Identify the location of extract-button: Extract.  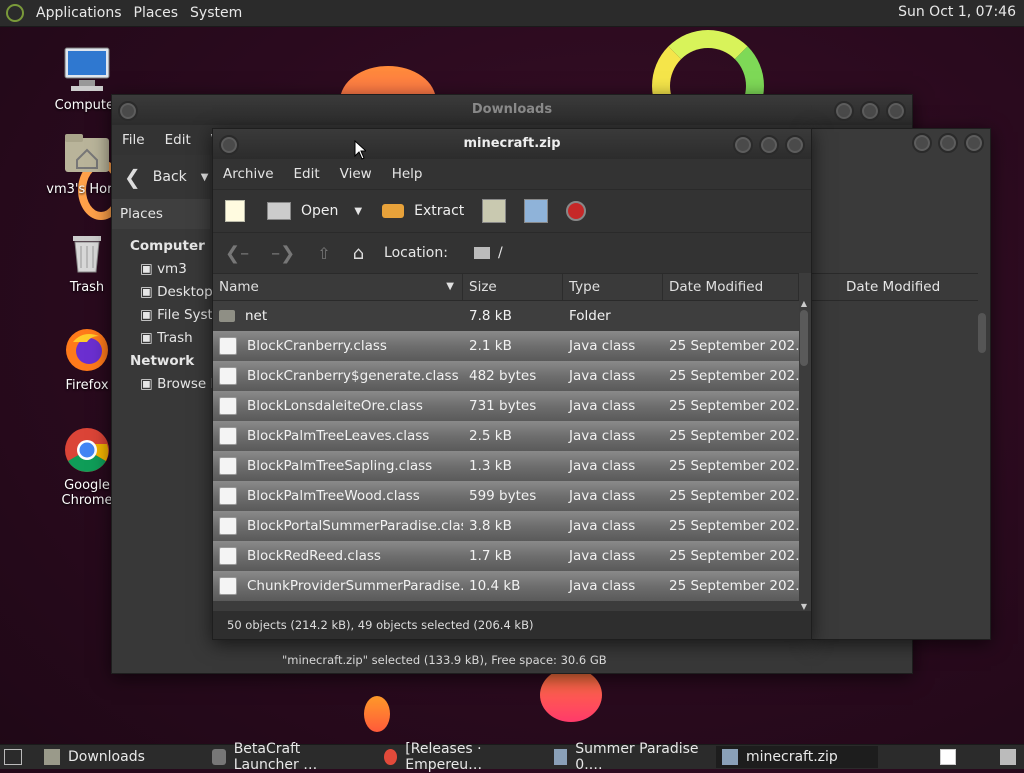
(439, 211).